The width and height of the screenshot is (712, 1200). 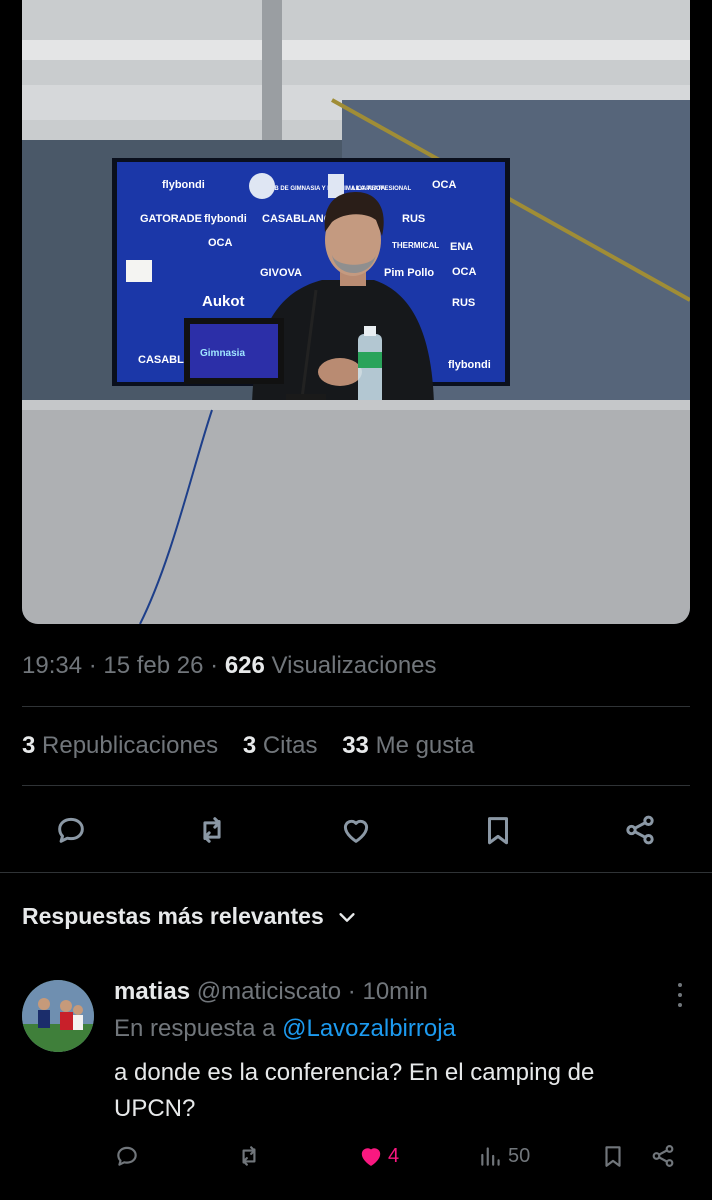 I want to click on replies-sort-label: Respuestas más relevantes, so click(x=173, y=916).